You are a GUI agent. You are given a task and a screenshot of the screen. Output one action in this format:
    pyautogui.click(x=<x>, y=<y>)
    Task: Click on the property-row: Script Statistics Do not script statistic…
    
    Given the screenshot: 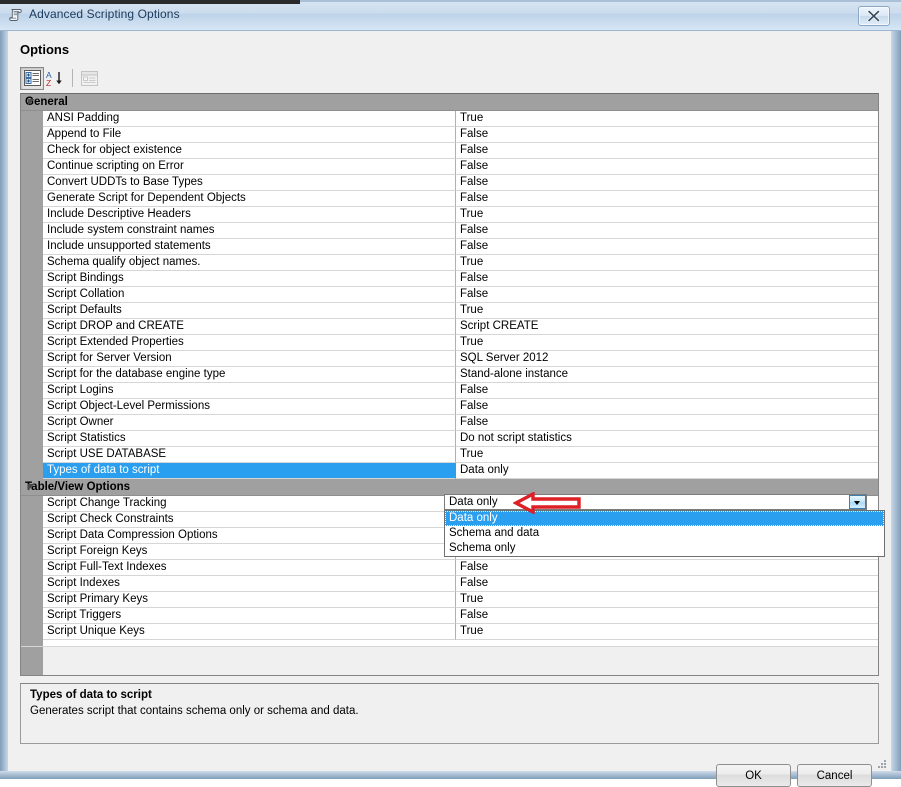 What is the action you would take?
    pyautogui.click(x=449, y=439)
    